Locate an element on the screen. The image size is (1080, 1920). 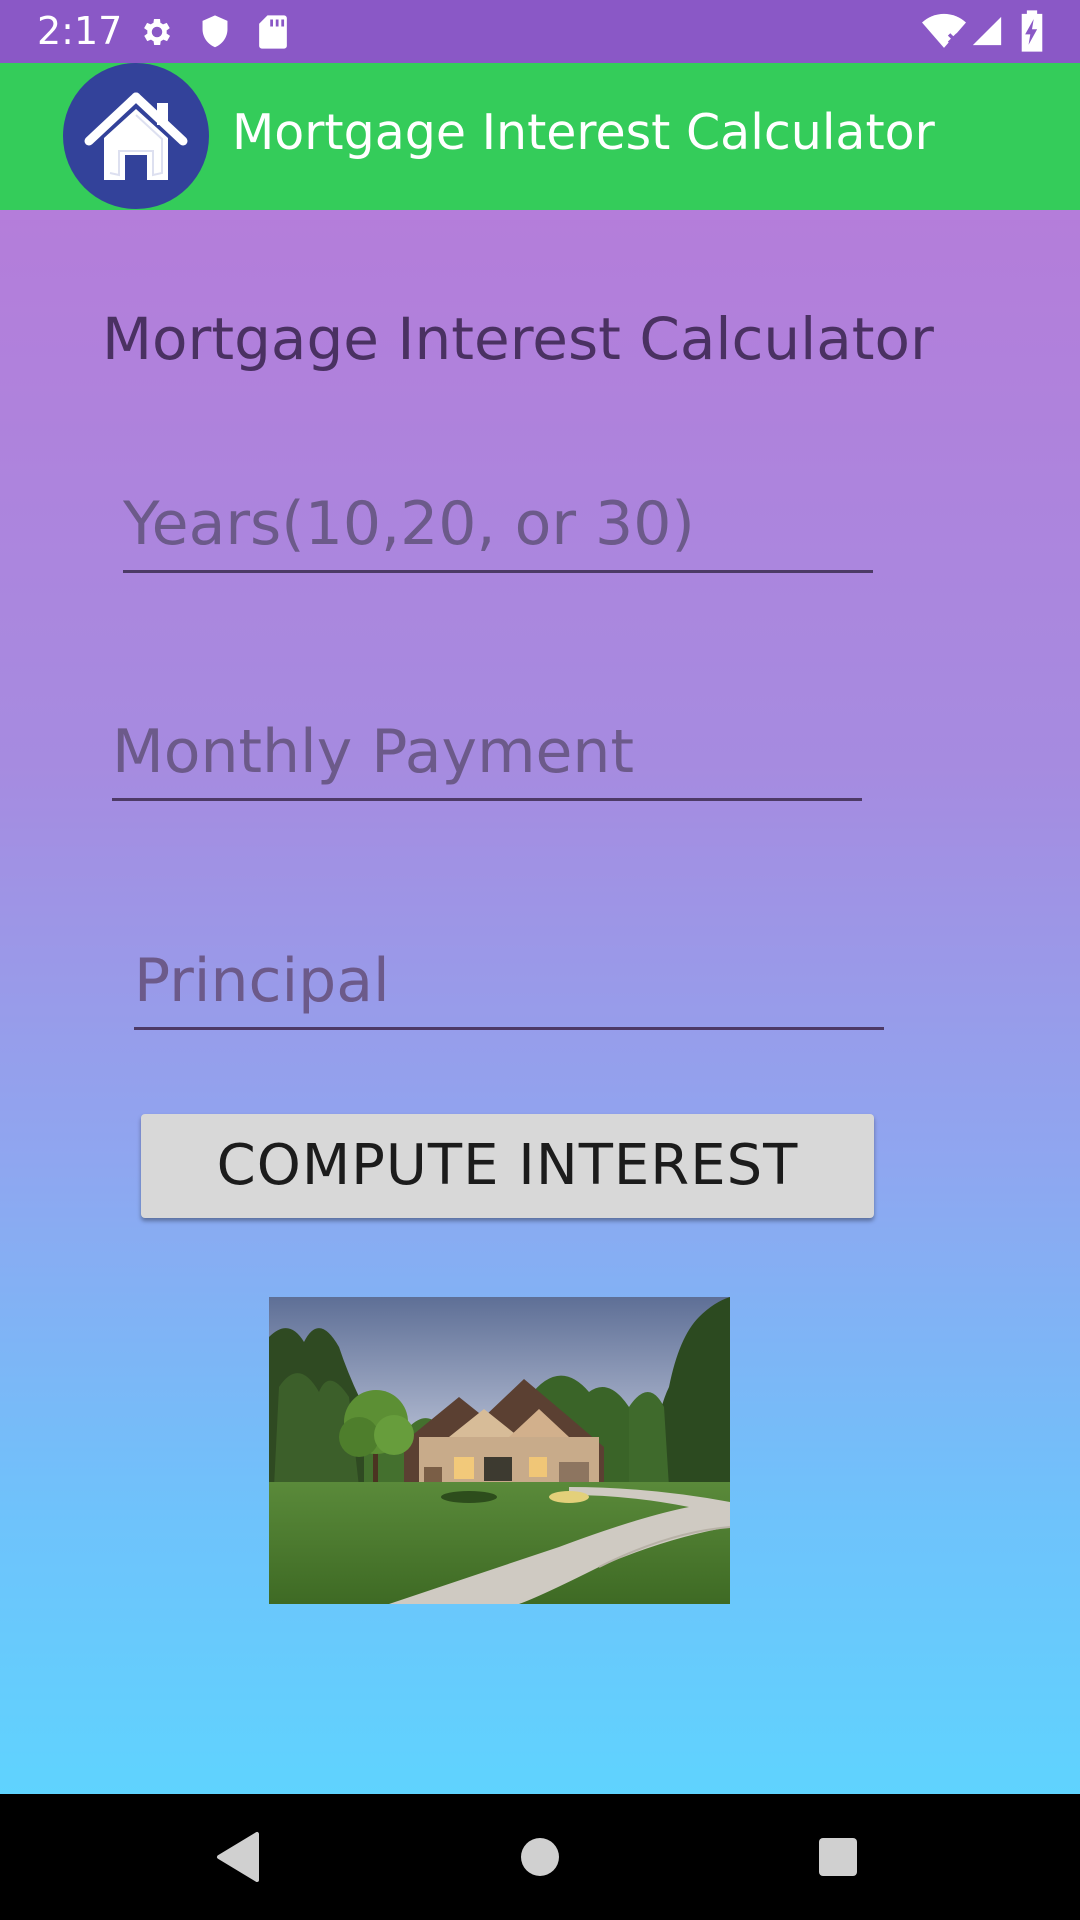
home-icon is located at coordinates (540, 1879).